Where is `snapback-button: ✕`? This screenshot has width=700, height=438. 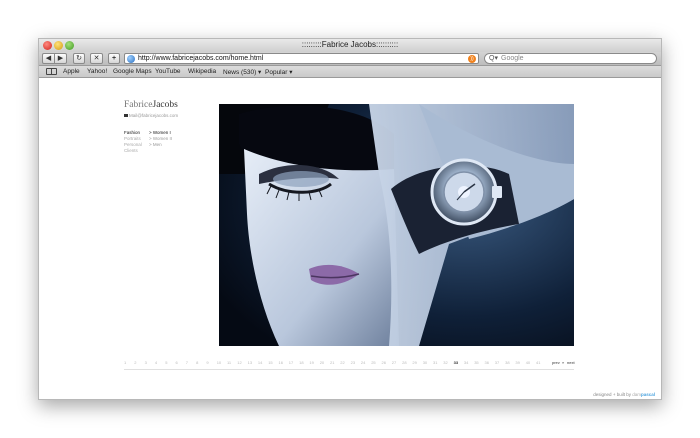 snapback-button: ✕ is located at coordinates (96, 58).